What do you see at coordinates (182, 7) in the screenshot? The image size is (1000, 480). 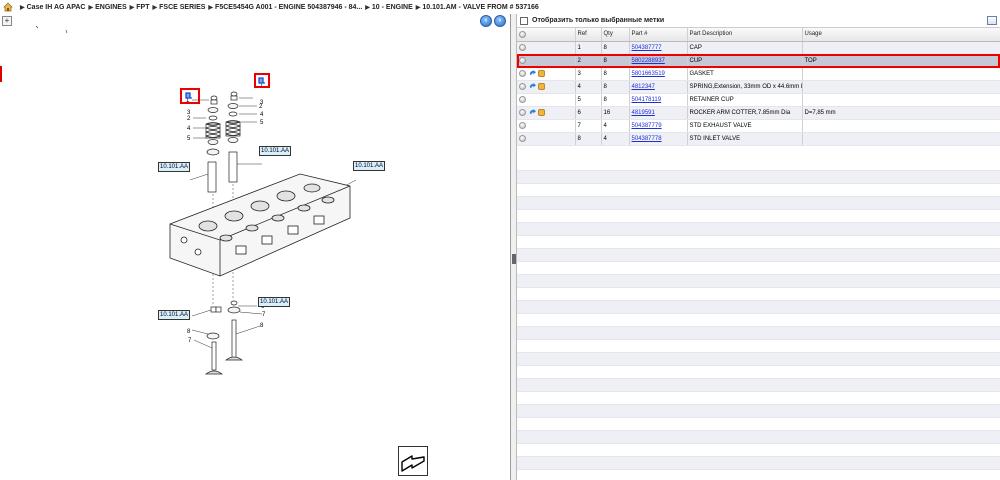 I see `breadcrumb-label: FSCE SERIES` at bounding box center [182, 7].